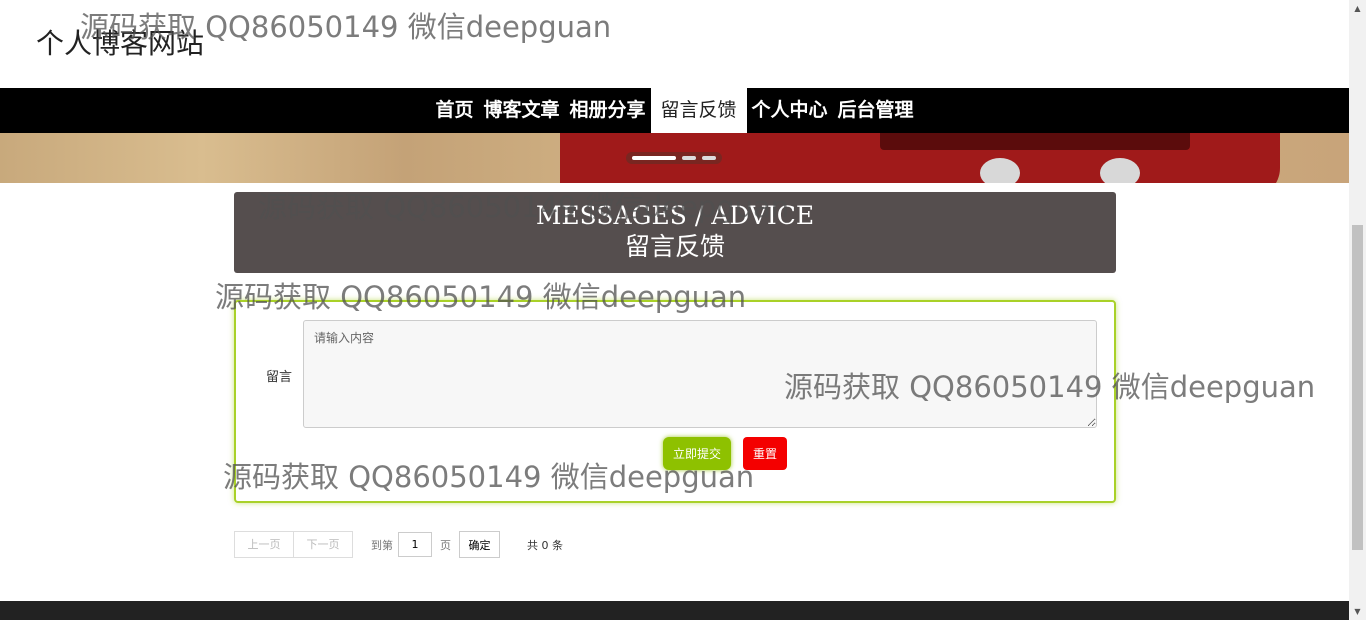 Image resolution: width=1366 pixels, height=620 pixels. I want to click on site-title: 个人博客网站, so click(120, 43).